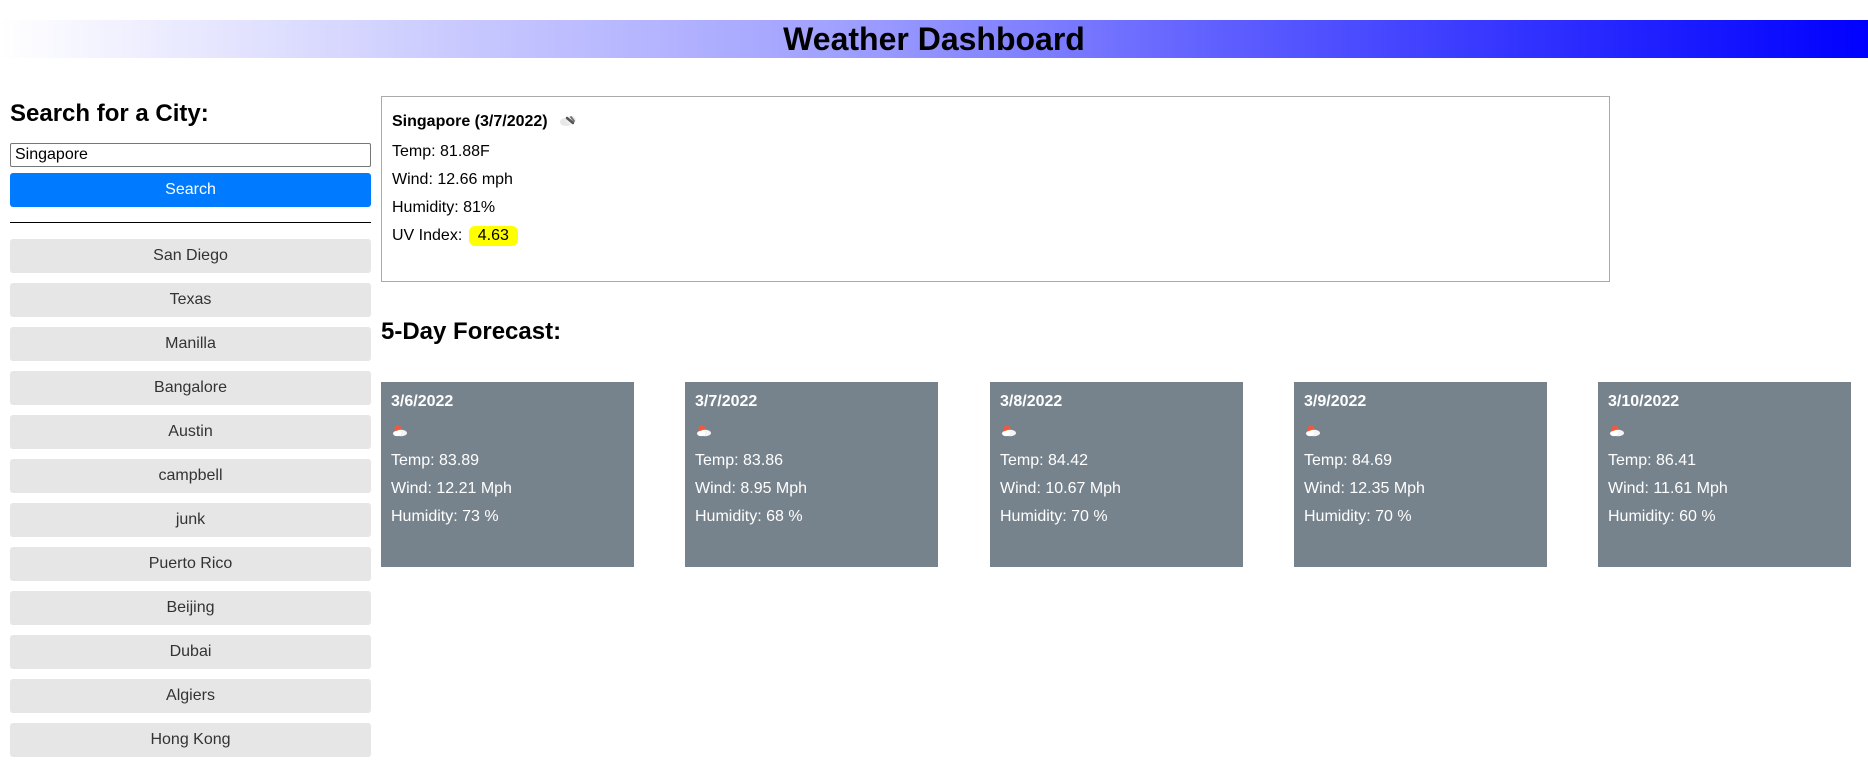 The height and width of the screenshot is (778, 1868). I want to click on history-item: junk, so click(190, 520).